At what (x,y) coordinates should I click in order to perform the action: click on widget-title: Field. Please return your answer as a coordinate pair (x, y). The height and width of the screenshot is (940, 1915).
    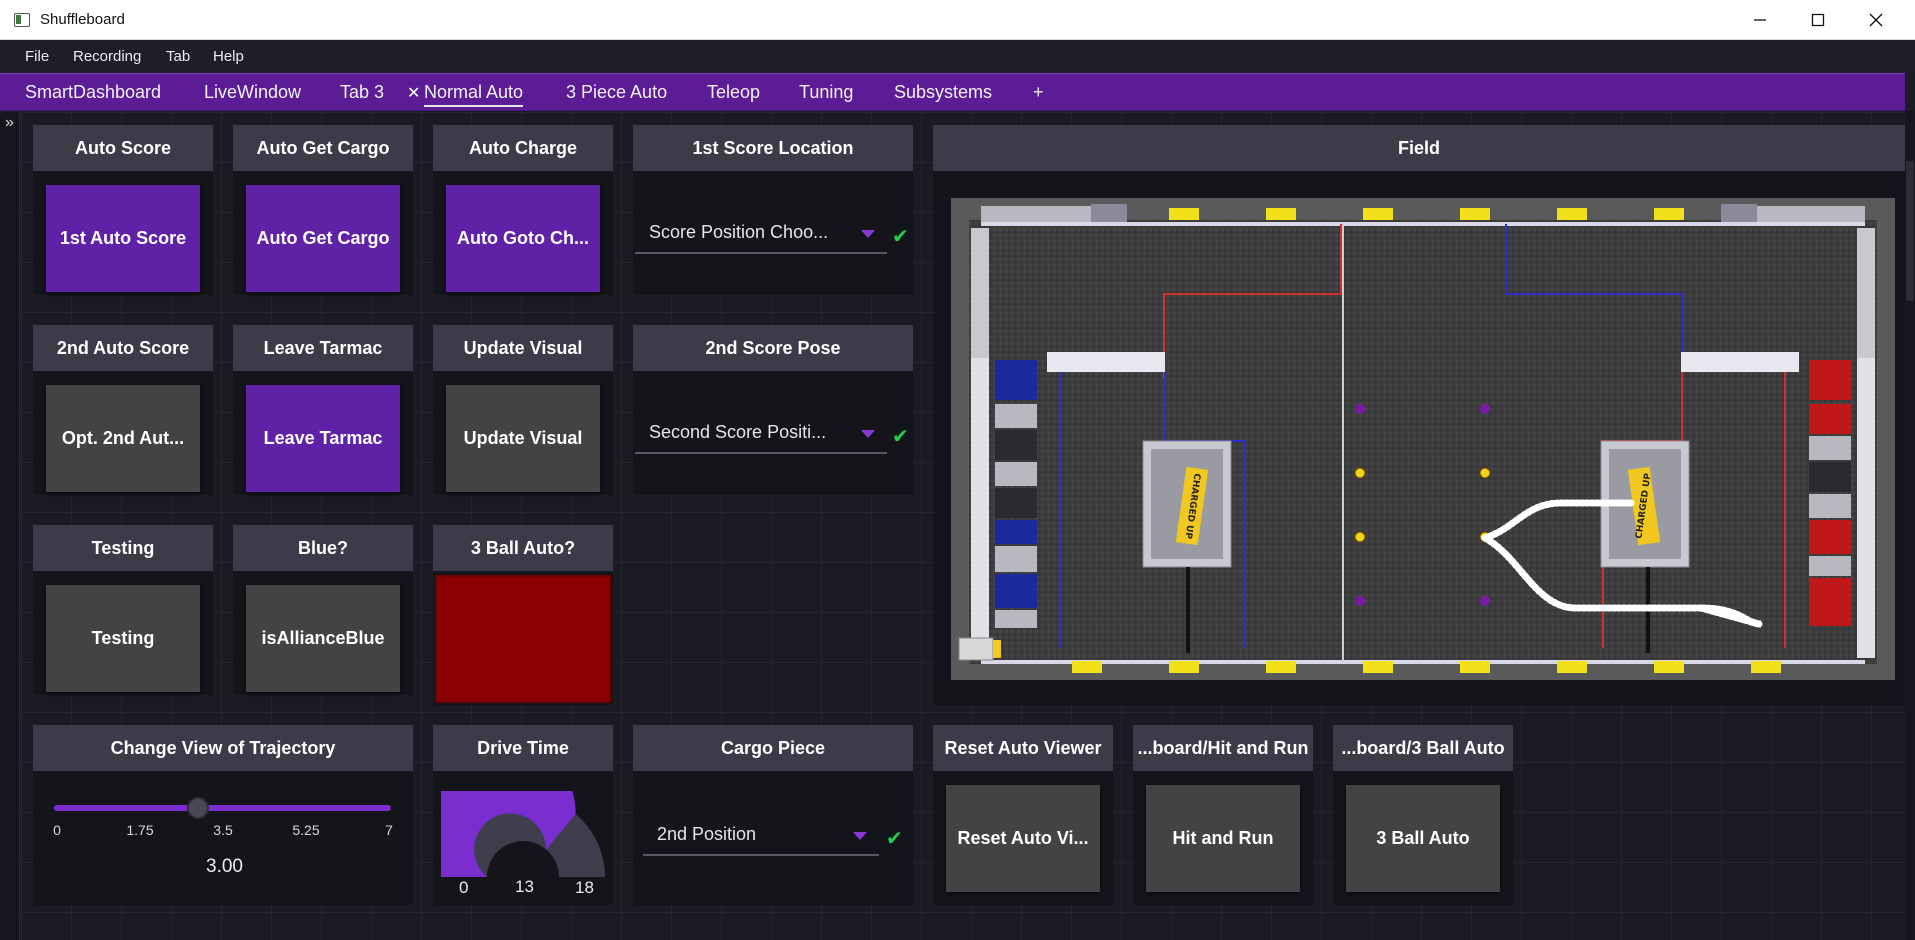
    Looking at the image, I should click on (1419, 148).